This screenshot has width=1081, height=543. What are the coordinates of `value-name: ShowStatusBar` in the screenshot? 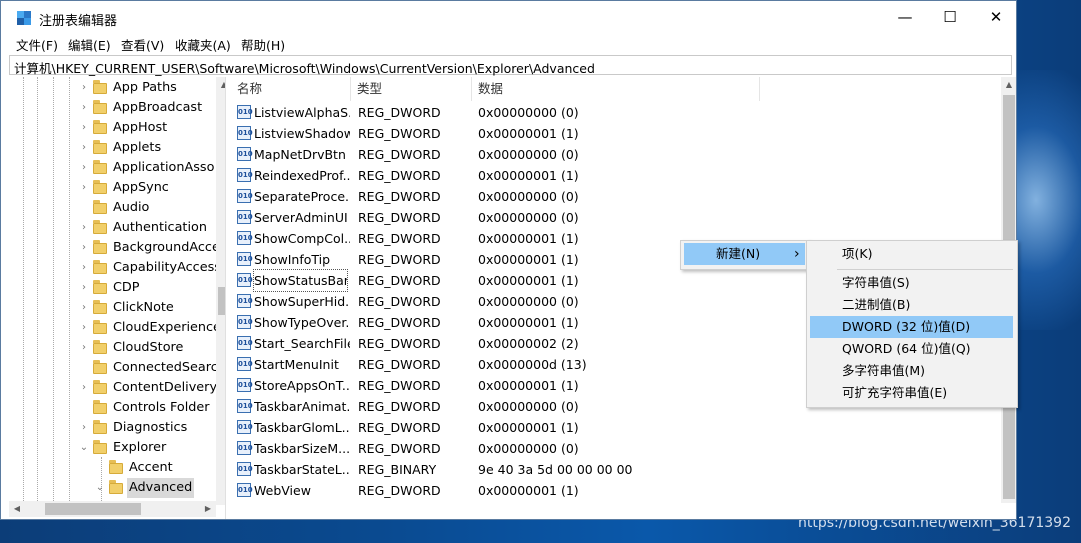 It's located at (300, 280).